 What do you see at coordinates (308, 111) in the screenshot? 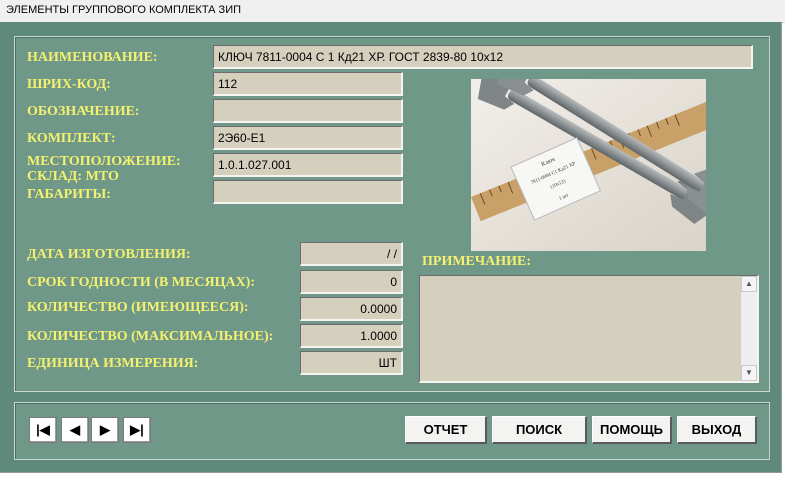
I see `designation-field` at bounding box center [308, 111].